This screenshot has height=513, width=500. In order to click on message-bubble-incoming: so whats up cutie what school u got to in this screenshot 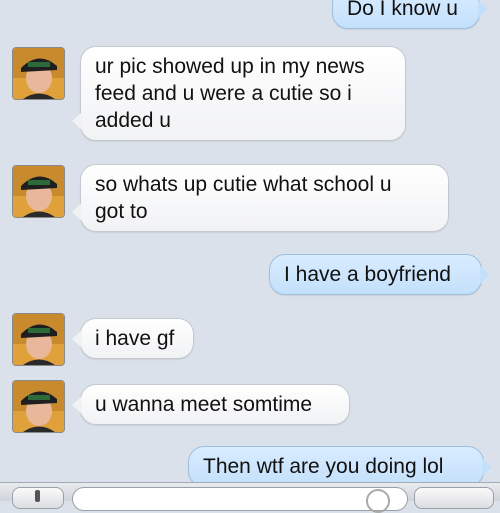, I will do `click(260, 198)`.